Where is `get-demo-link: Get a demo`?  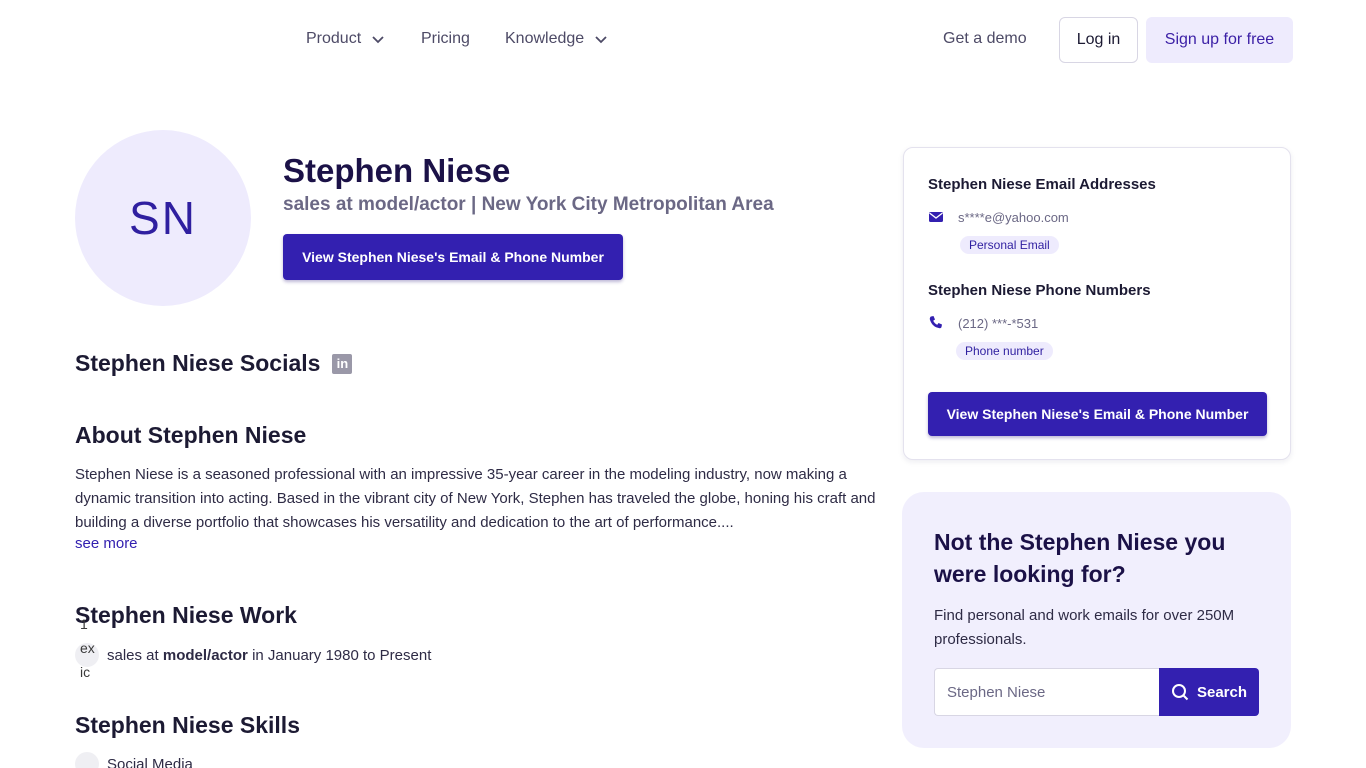 get-demo-link: Get a demo is located at coordinates (985, 39).